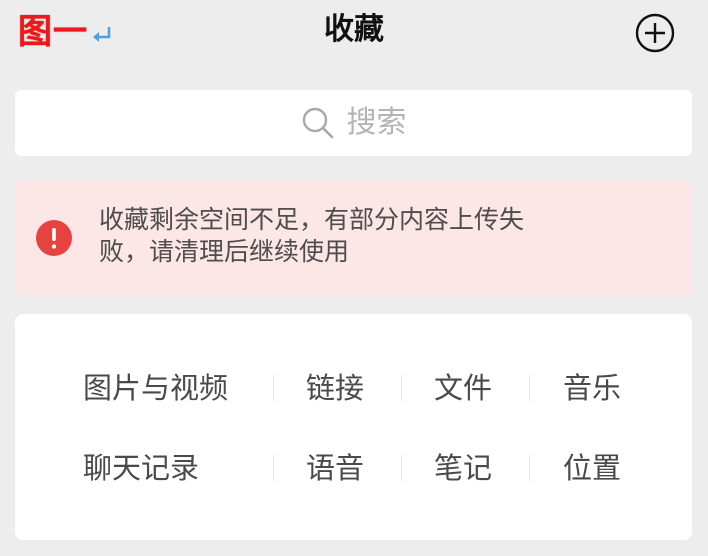  I want to click on image-annotation: 图一, so click(66, 32).